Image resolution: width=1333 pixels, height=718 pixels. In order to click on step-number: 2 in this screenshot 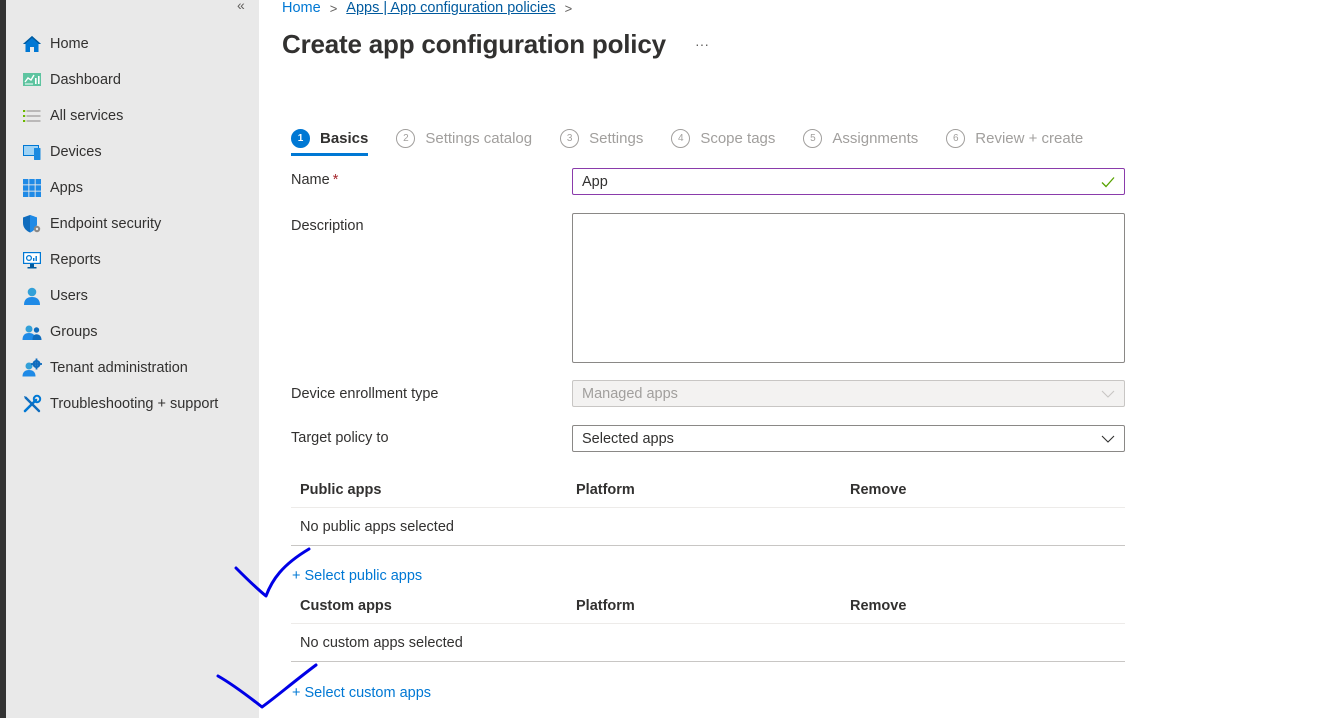, I will do `click(406, 138)`.